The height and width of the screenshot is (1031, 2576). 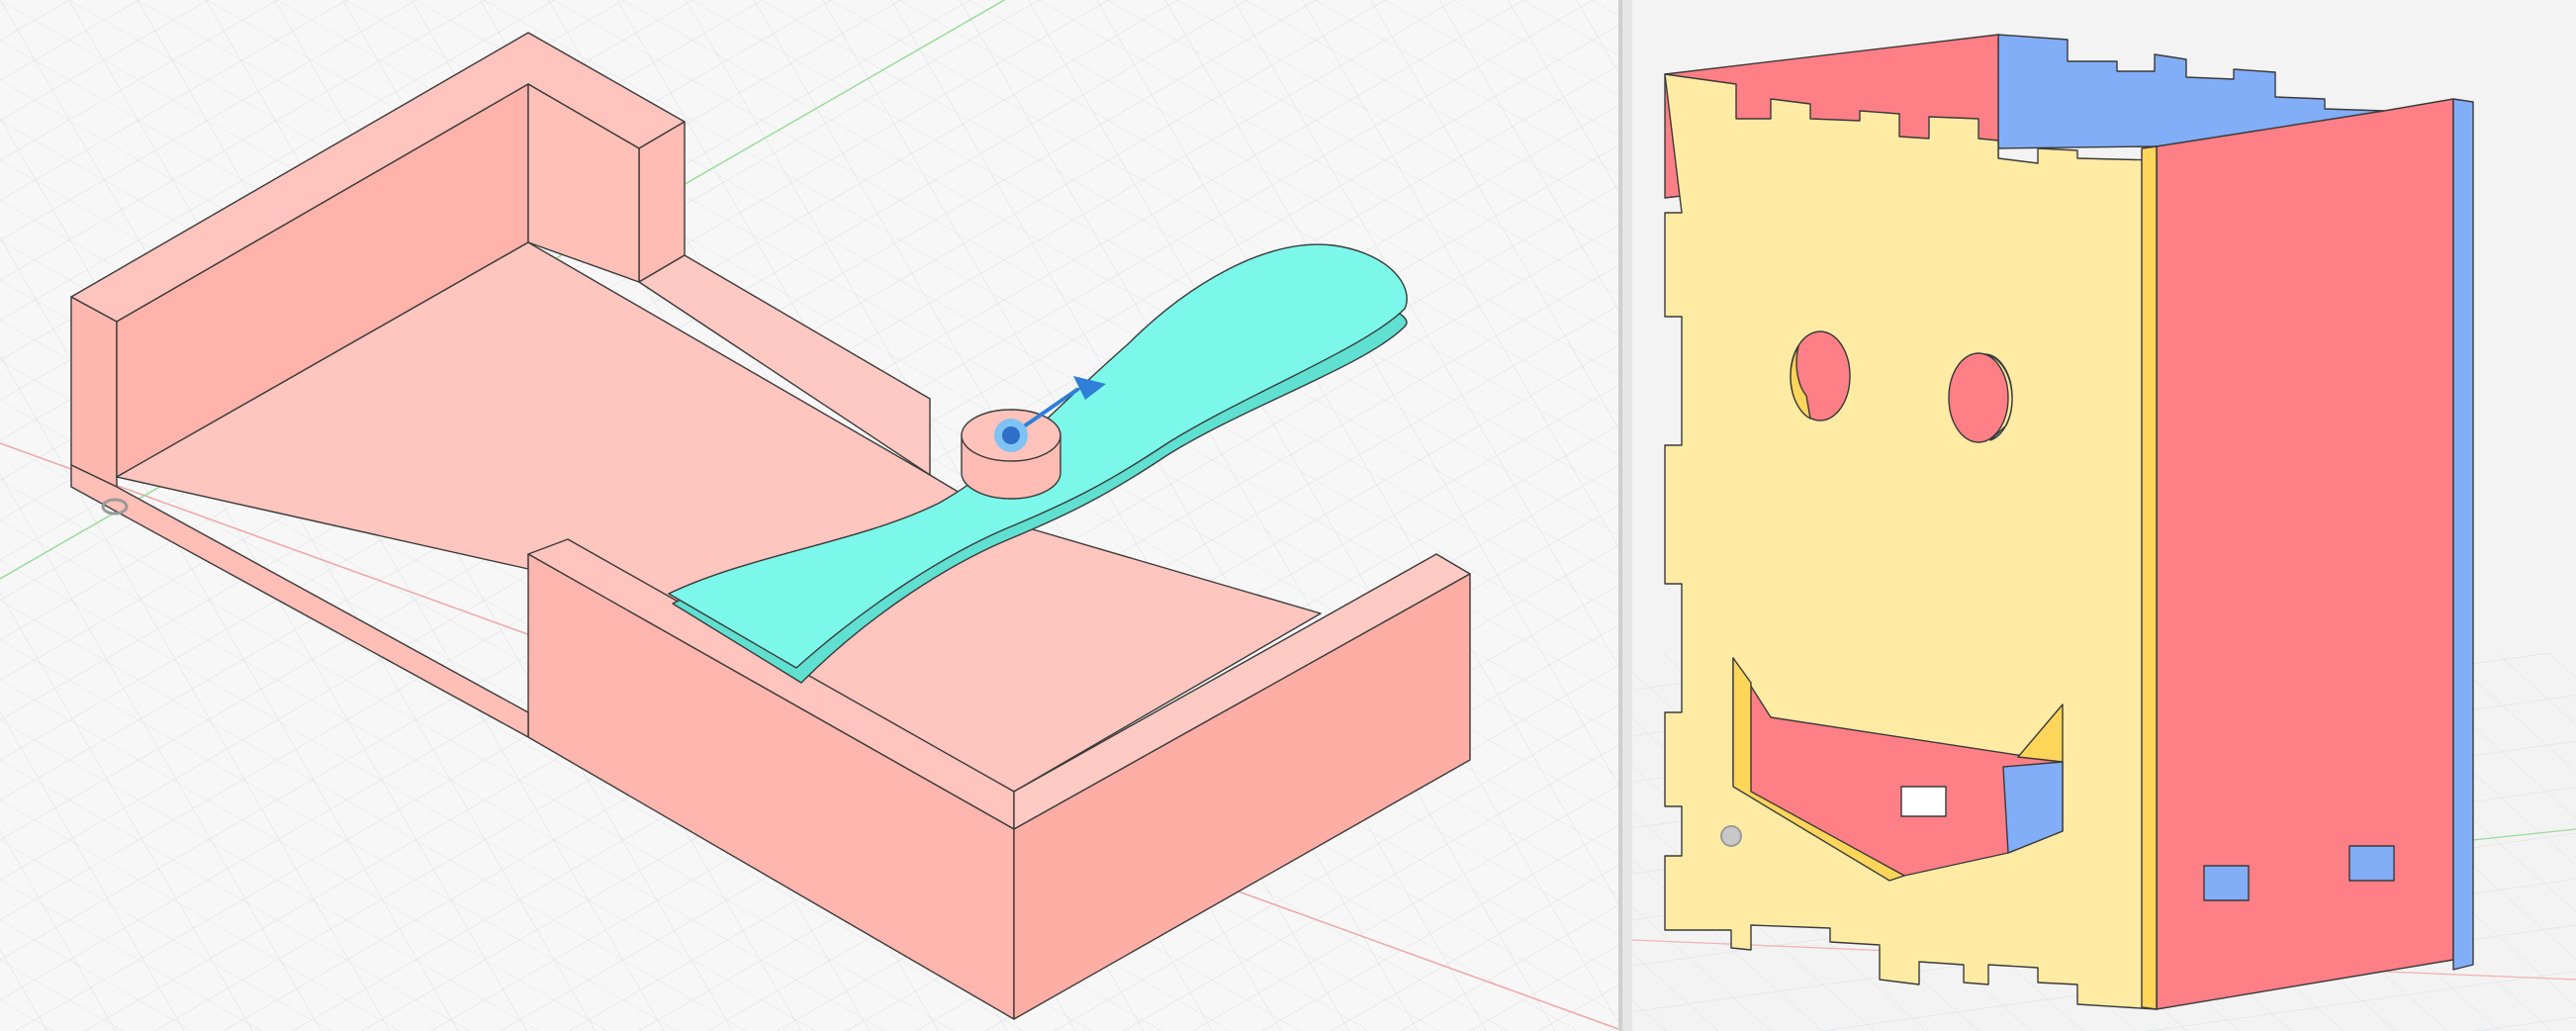 What do you see at coordinates (2305, 554) in the screenshot?
I see `box-right-side-panel` at bounding box center [2305, 554].